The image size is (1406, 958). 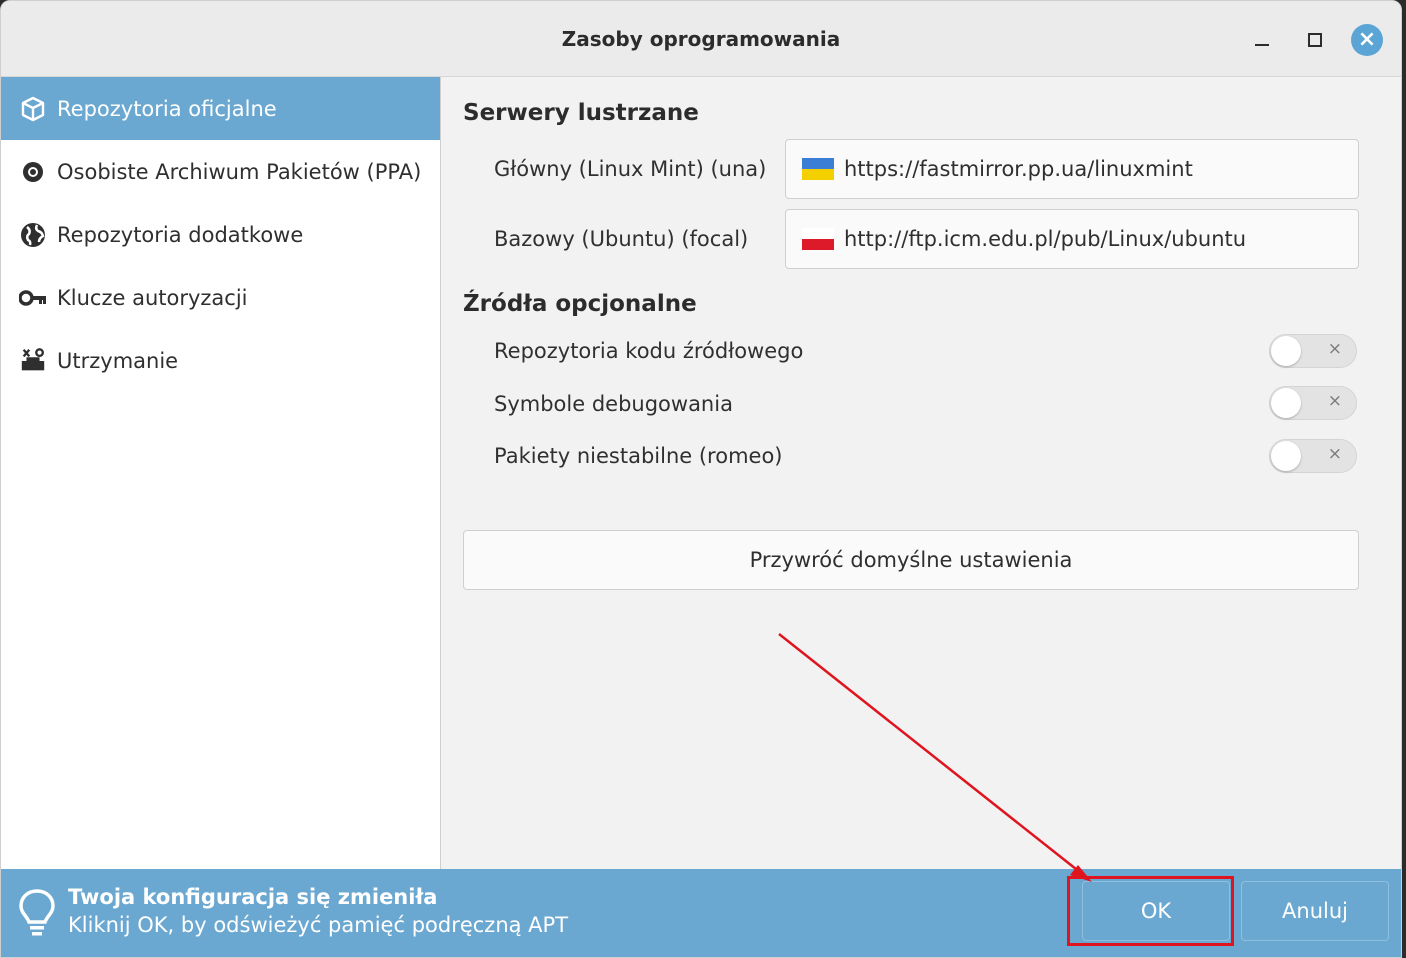 I want to click on restore-defaults-button: Przywróć domyślne ustawienia, so click(x=911, y=560).